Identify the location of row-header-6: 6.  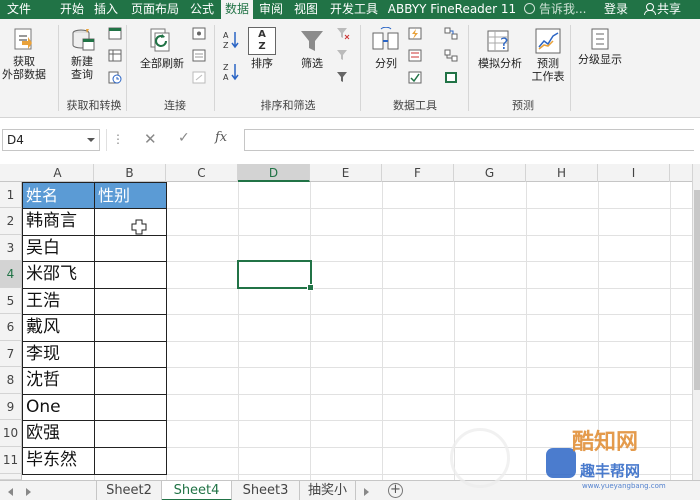
(11, 327).